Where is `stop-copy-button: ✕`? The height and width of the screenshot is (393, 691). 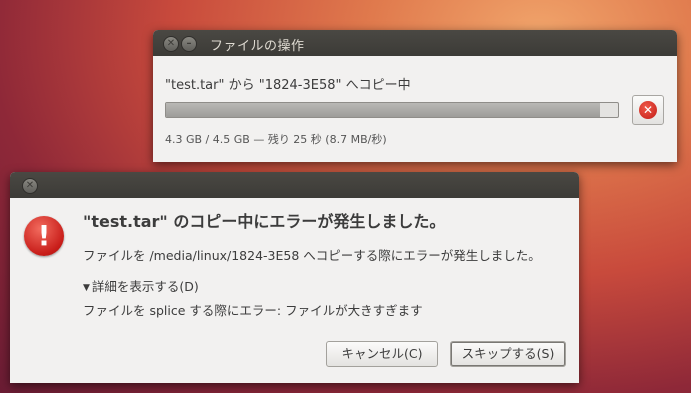 stop-copy-button: ✕ is located at coordinates (648, 110).